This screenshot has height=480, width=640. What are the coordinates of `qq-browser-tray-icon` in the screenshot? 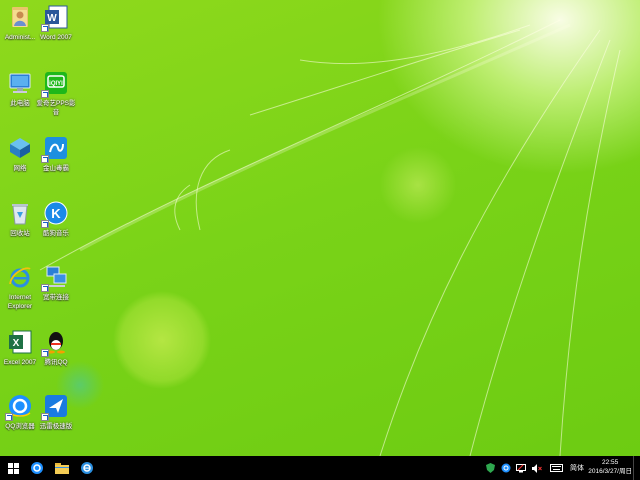 It's located at (506, 468).